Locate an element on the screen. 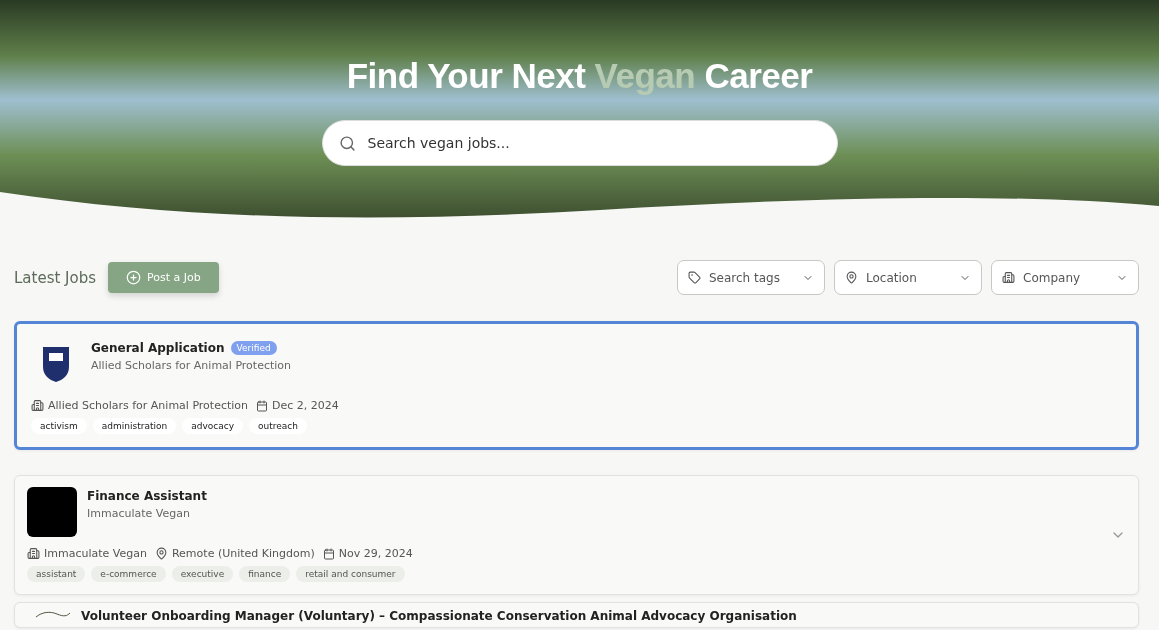  meta-text: Allied Scholars for Animal Protection is located at coordinates (148, 405).